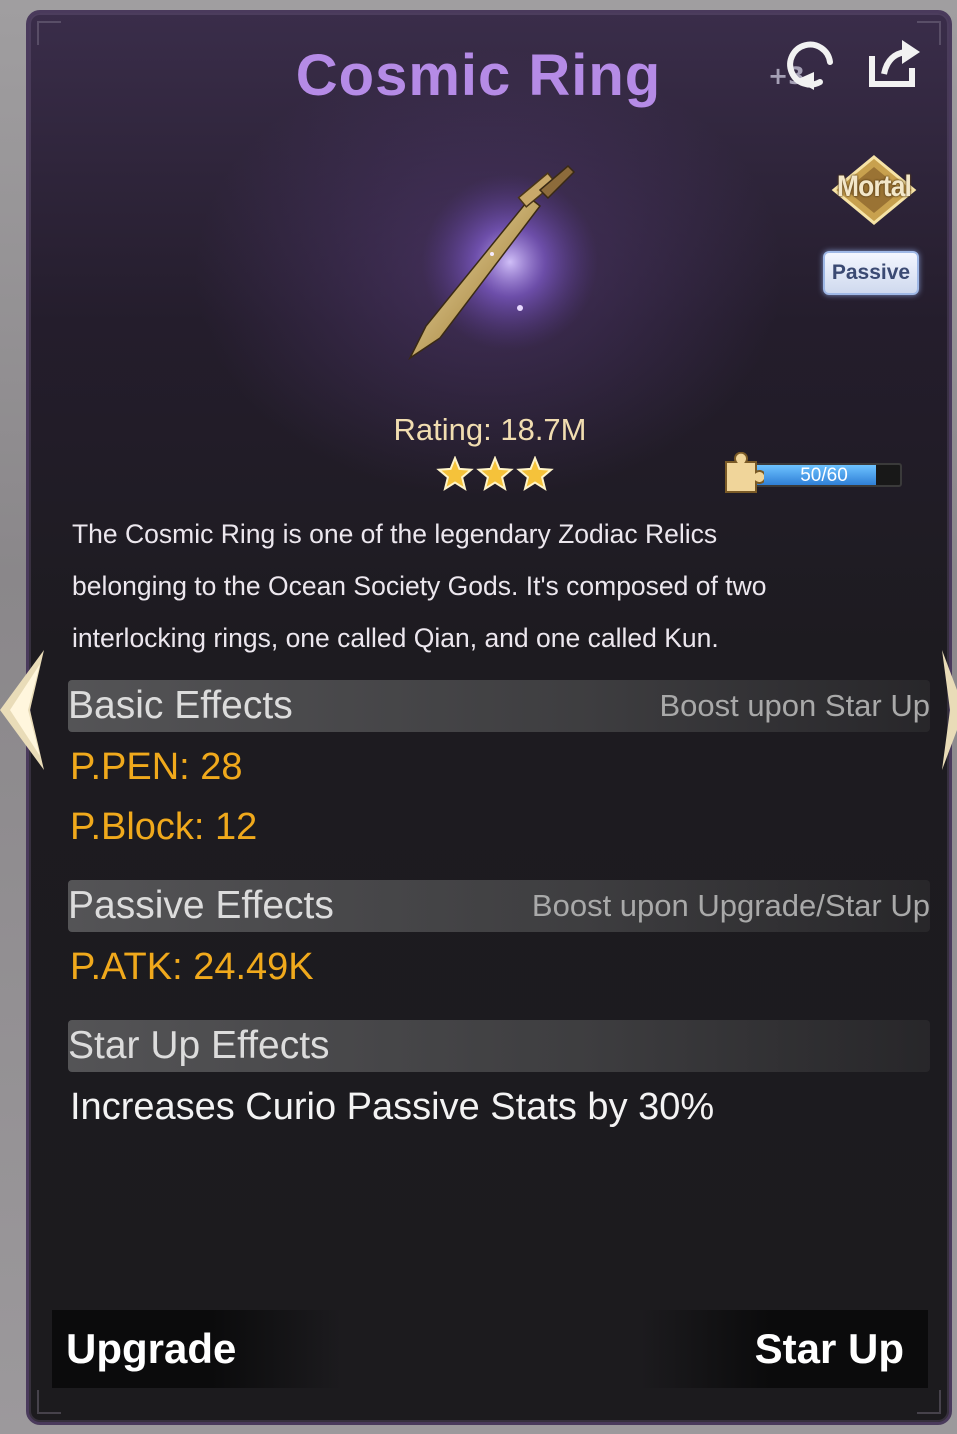 This screenshot has width=957, height=1434. Describe the element at coordinates (201, 905) in the screenshot. I see `section-title: Passive Effects` at that location.